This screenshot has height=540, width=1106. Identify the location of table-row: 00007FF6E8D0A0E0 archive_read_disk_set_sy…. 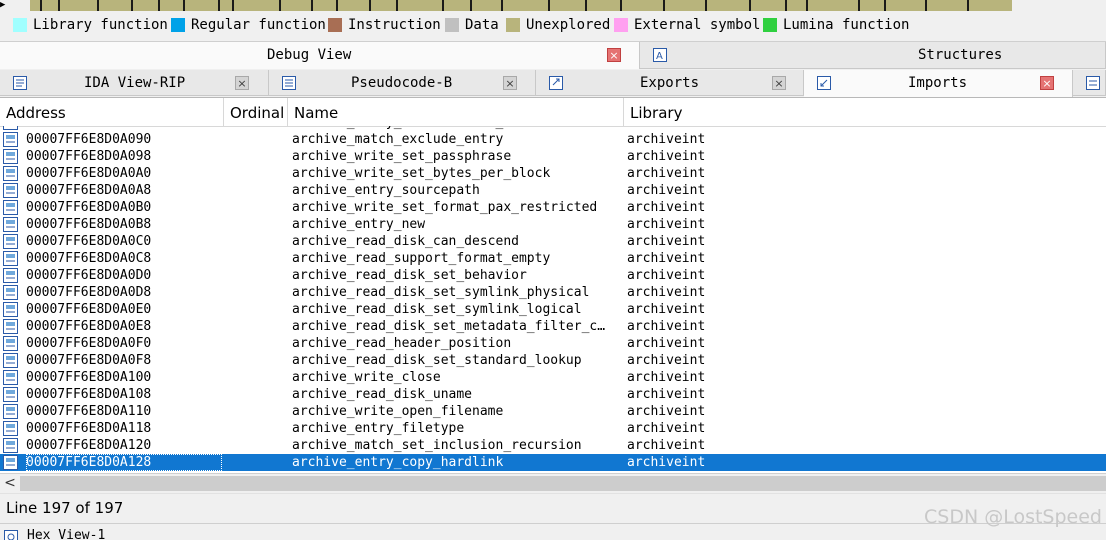
(553, 309).